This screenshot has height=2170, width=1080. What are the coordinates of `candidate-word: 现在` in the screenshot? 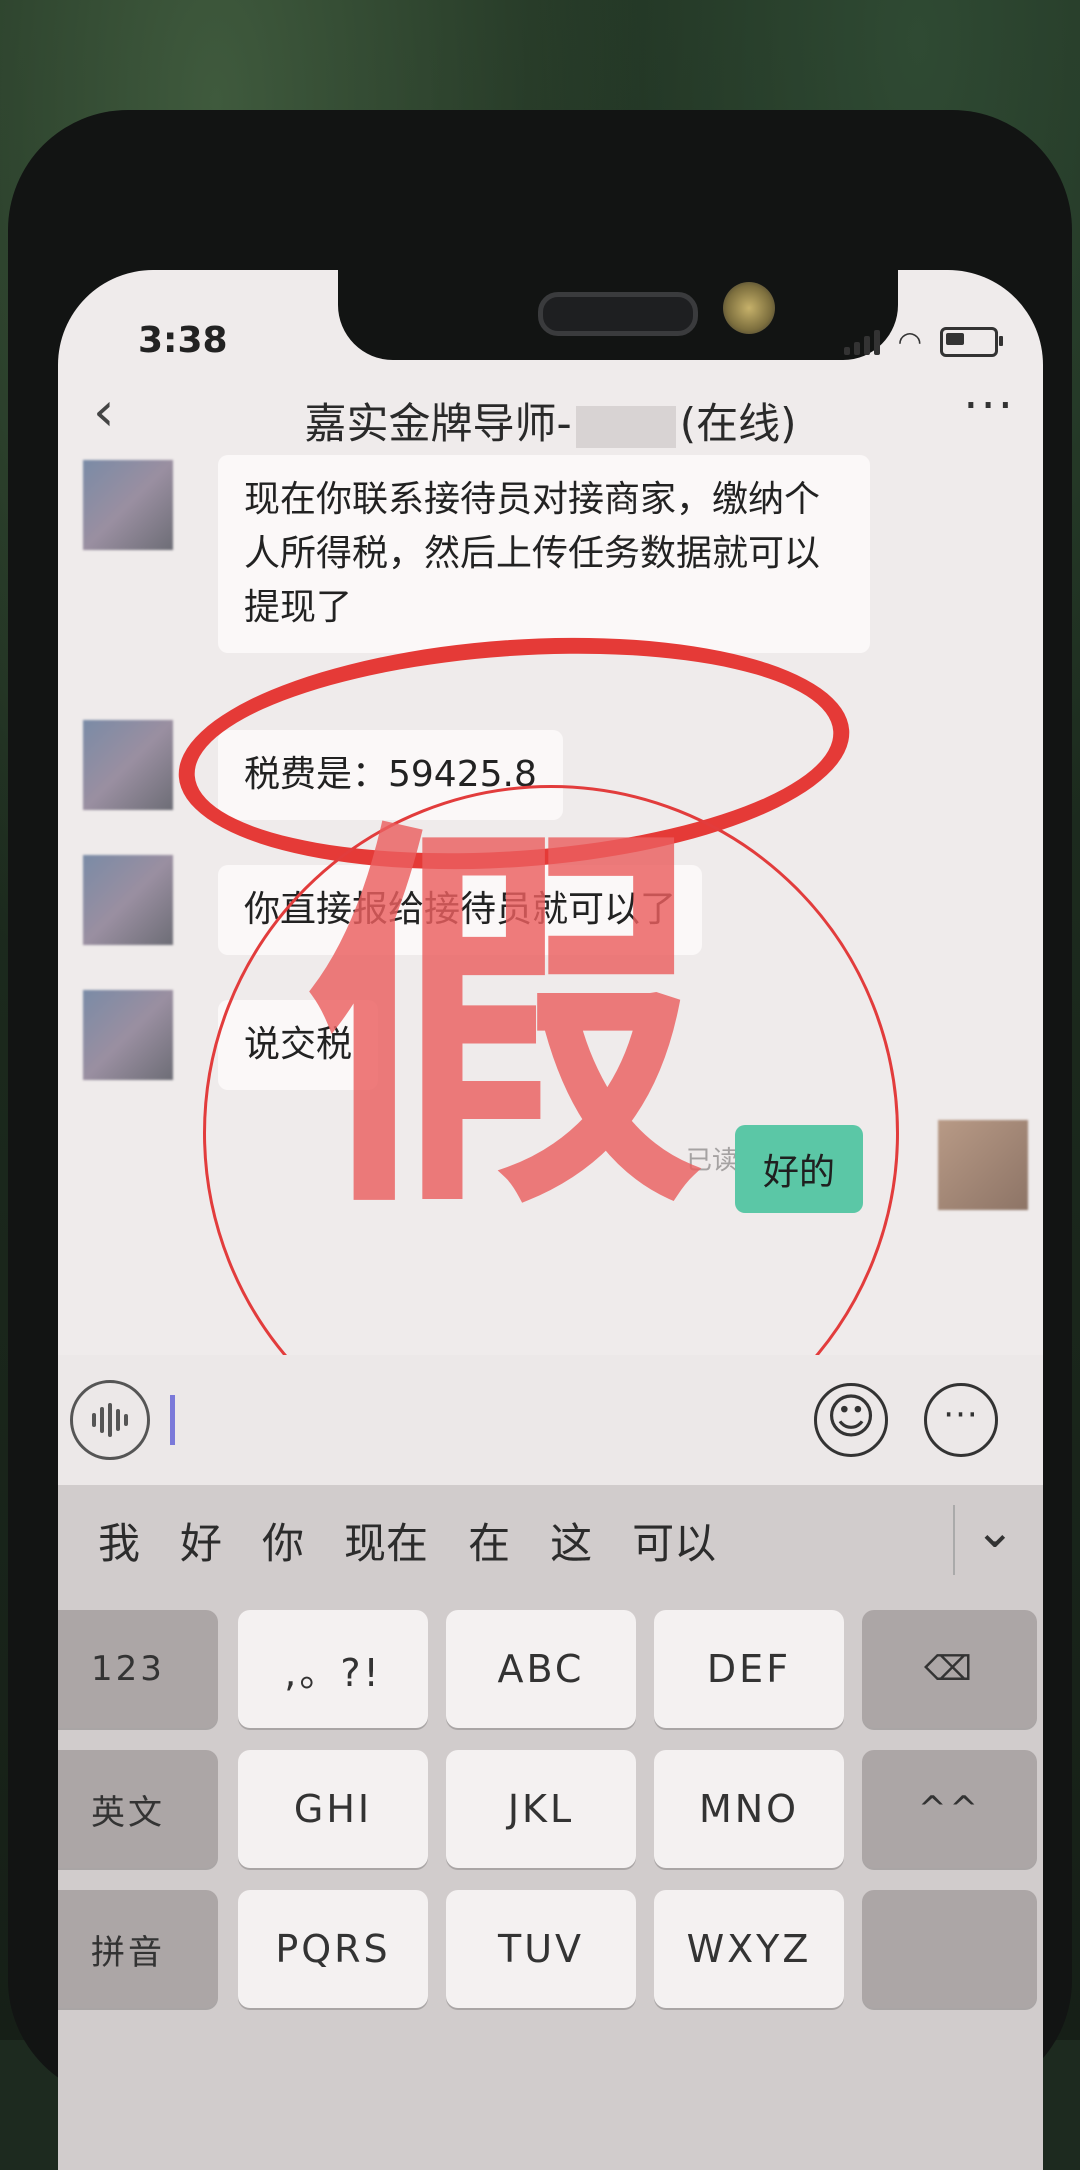 It's located at (386, 1540).